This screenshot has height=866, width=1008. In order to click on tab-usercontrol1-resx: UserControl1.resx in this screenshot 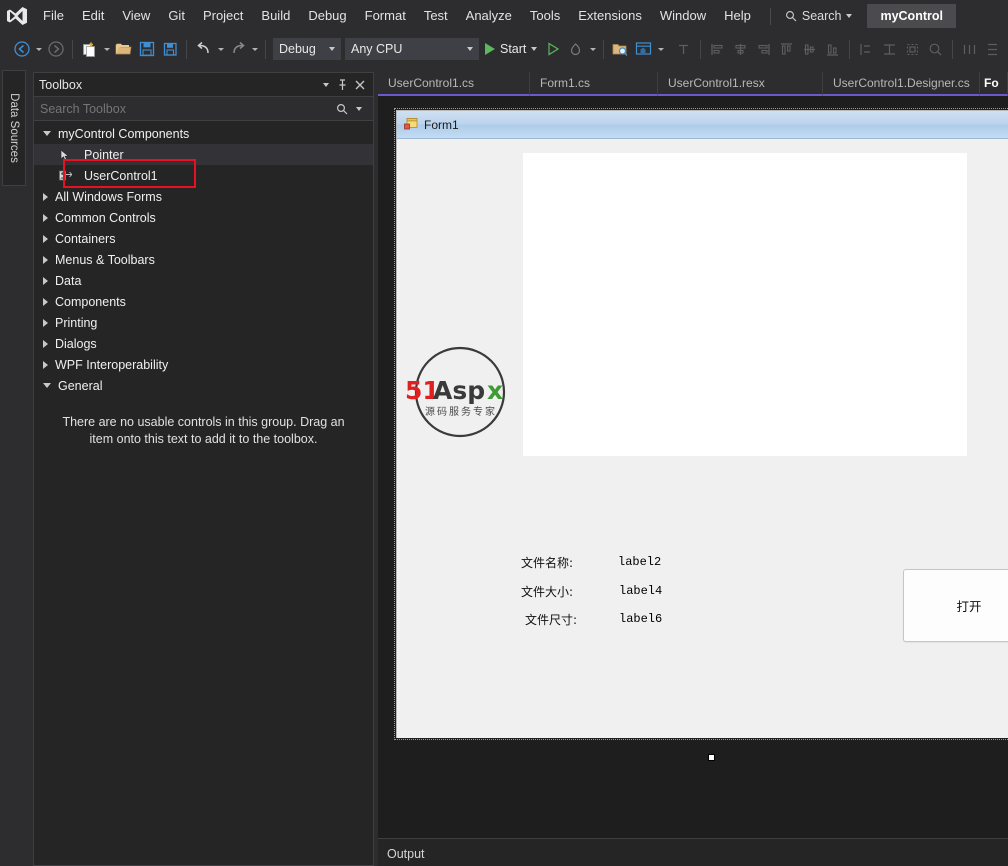, I will do `click(740, 84)`.